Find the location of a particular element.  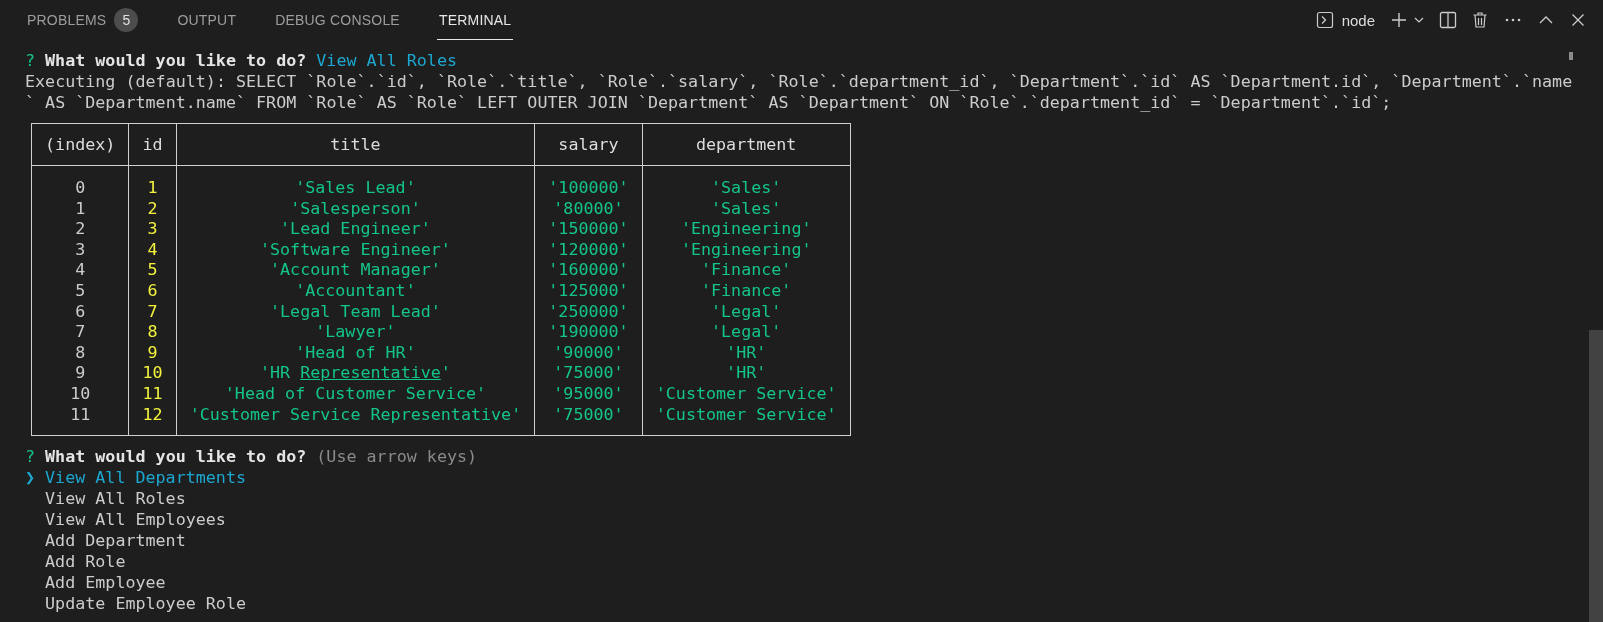

menu-choice: View All Departments is located at coordinates (145, 478).